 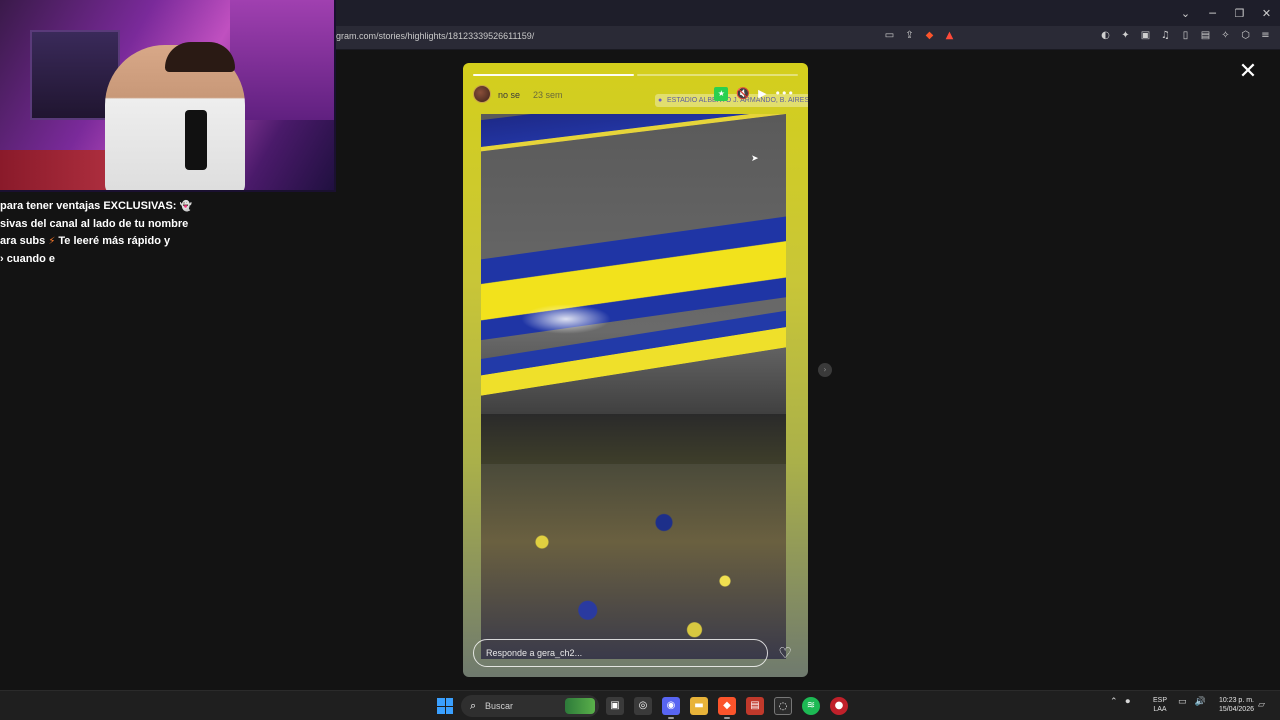 What do you see at coordinates (28, 258) in the screenshot?
I see `chat-line: › cuando e` at bounding box center [28, 258].